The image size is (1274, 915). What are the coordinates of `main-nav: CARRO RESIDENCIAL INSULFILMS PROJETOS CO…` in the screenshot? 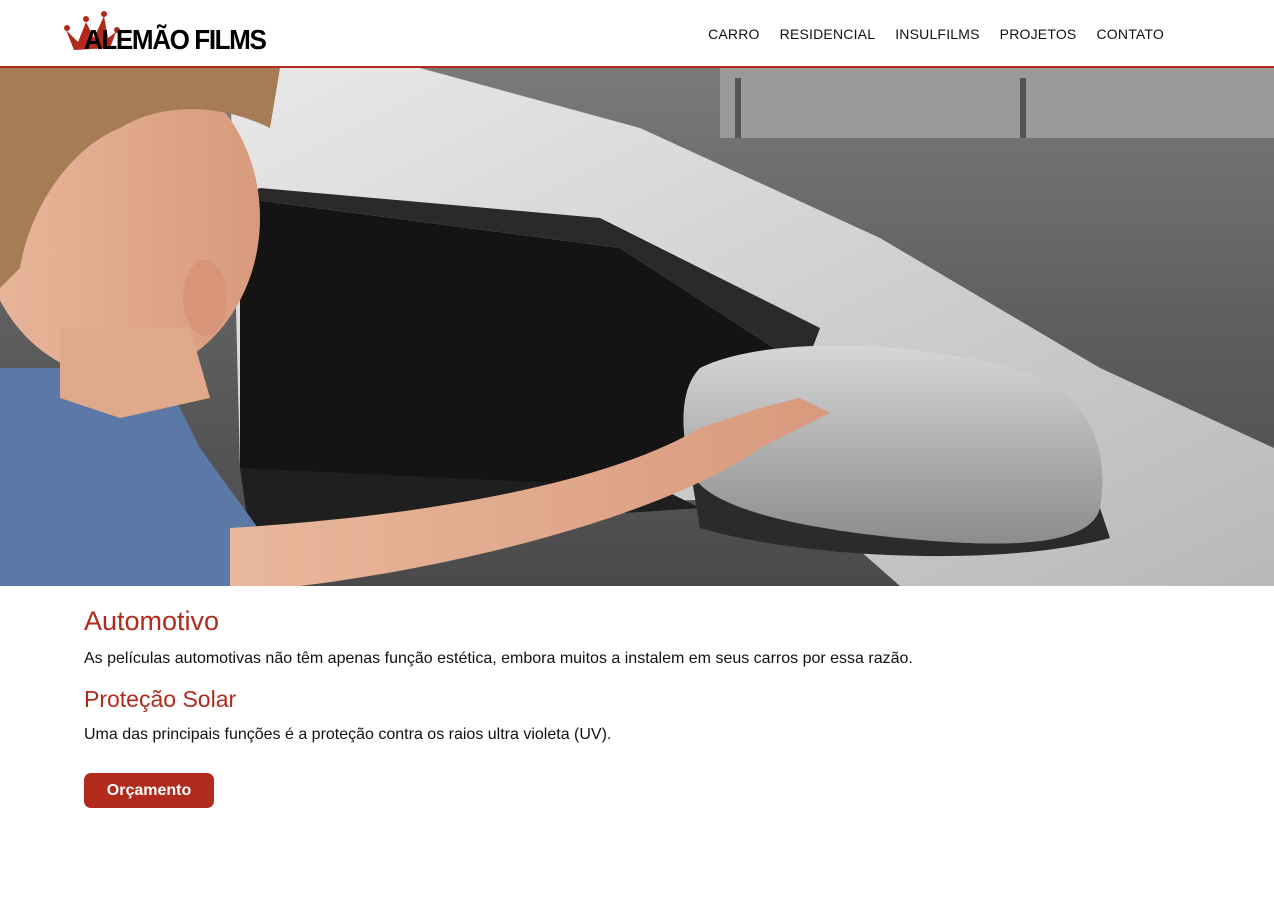 It's located at (936, 34).